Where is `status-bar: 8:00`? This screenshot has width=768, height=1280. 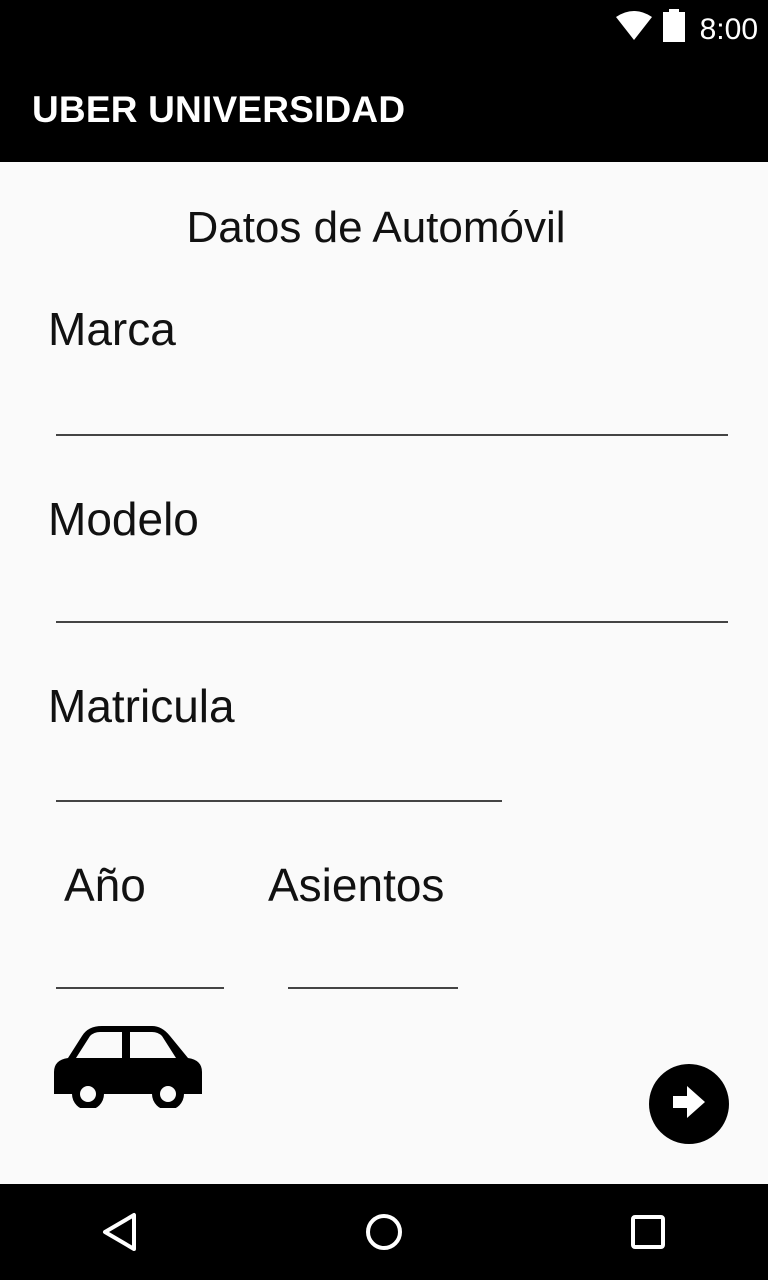 status-bar: 8:00 is located at coordinates (384, 29).